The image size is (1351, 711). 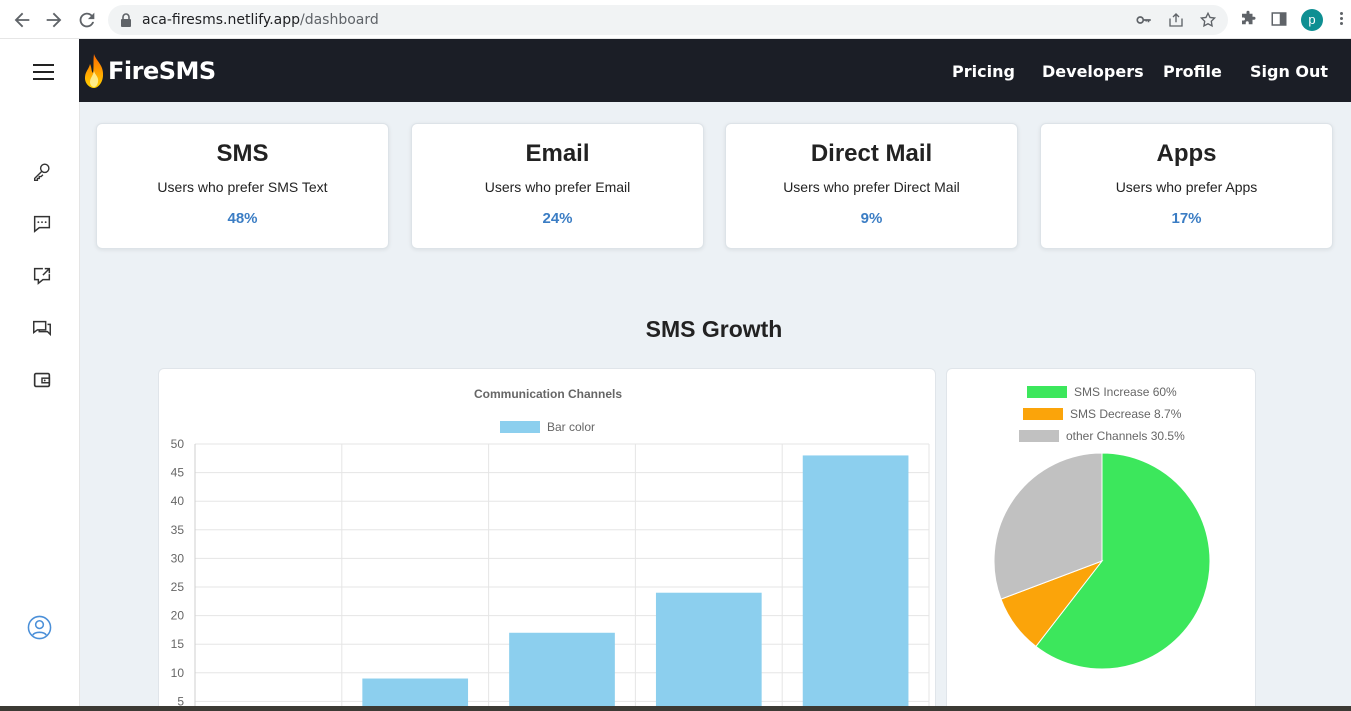 I want to click on chat-bubbles-icon, so click(x=42, y=328).